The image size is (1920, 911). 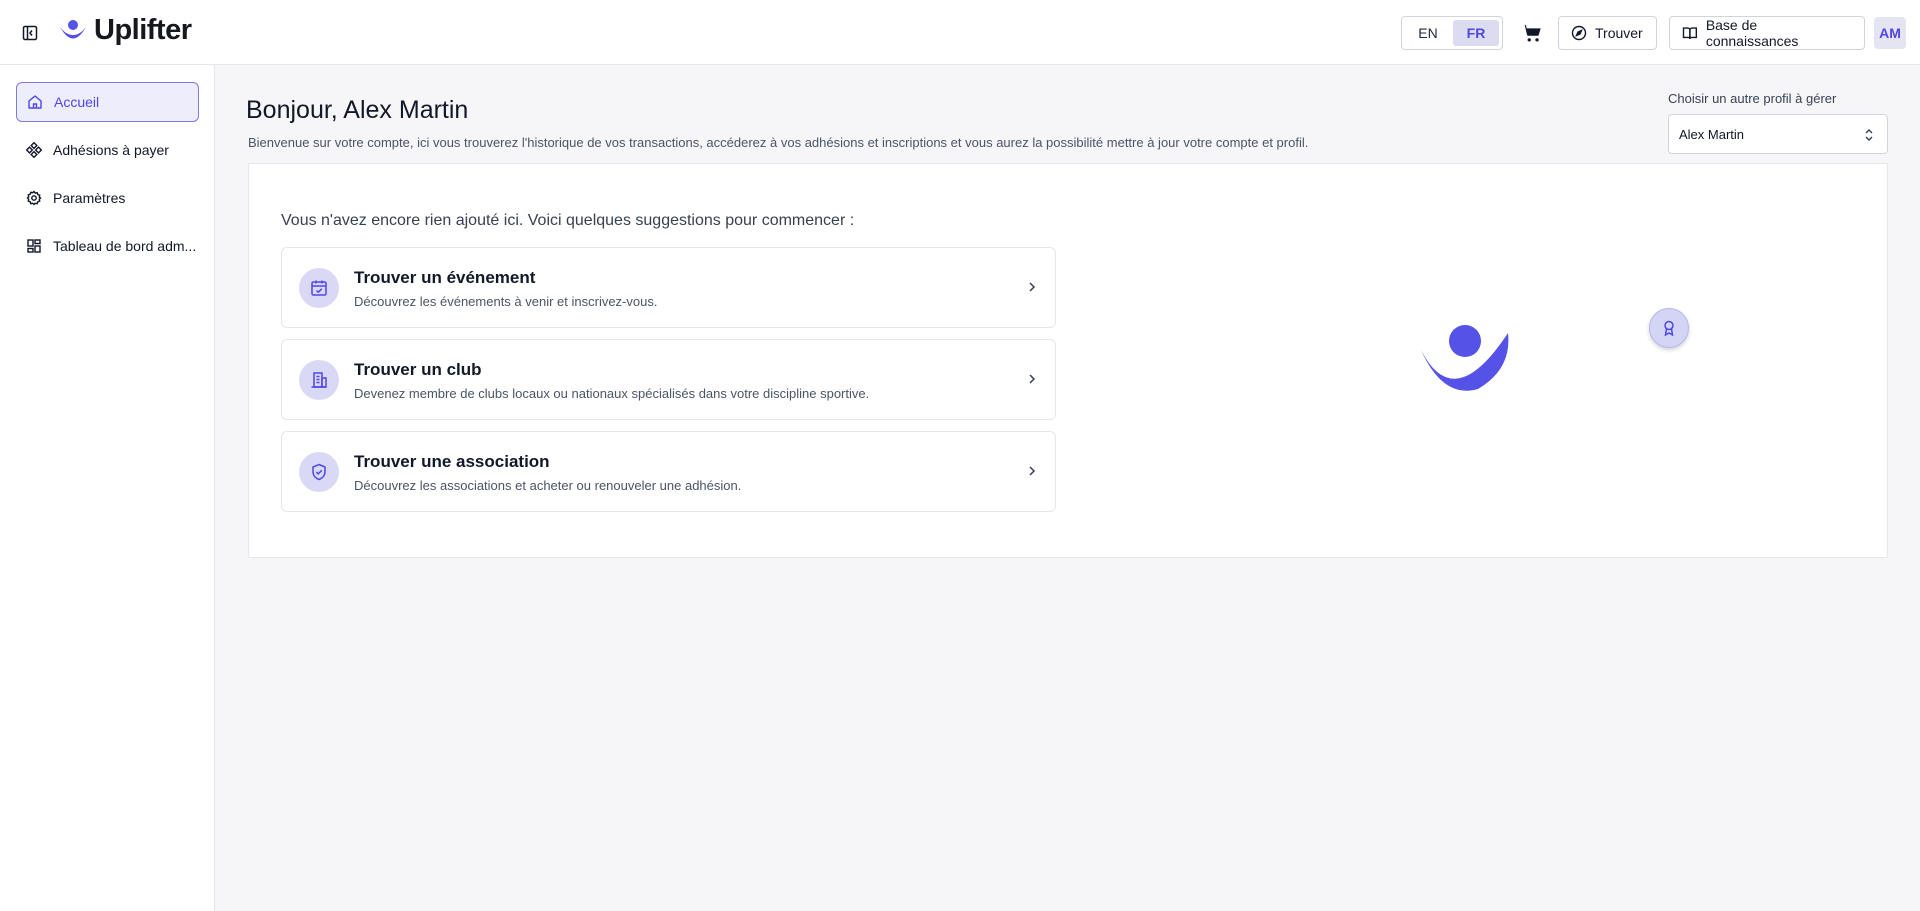 I want to click on calendar-check-icon, so click(x=319, y=288).